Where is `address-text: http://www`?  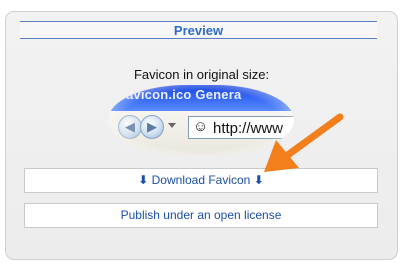 address-text: http://www is located at coordinates (248, 128).